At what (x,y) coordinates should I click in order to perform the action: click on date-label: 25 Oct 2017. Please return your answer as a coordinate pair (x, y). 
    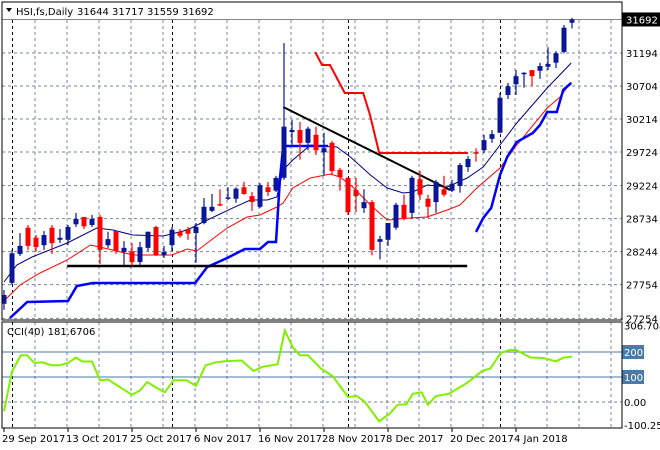
    Looking at the image, I should click on (161, 439).